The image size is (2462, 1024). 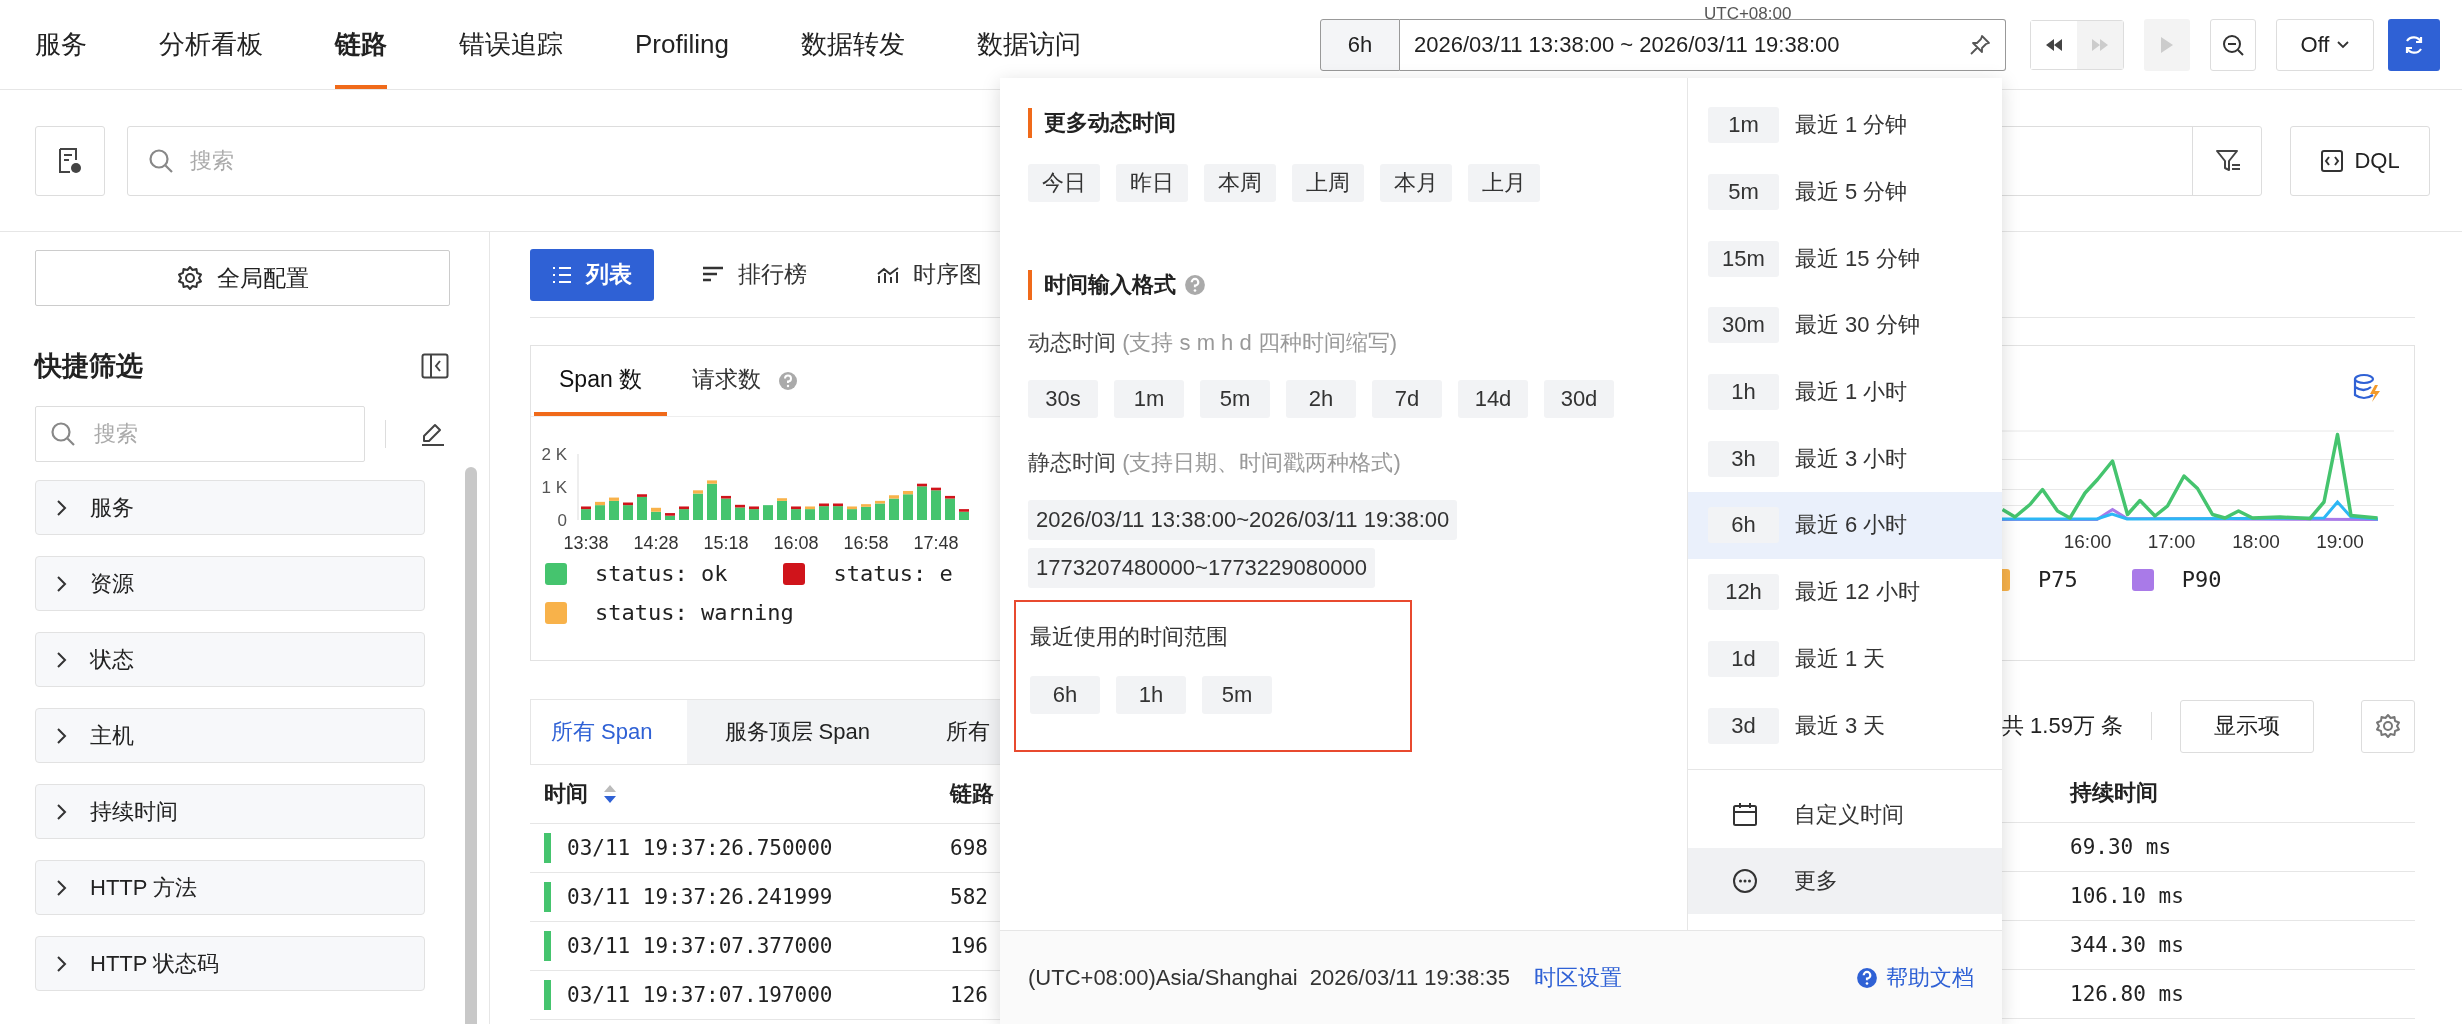 What do you see at coordinates (2058, 579) in the screenshot?
I see `legend-label: P75` at bounding box center [2058, 579].